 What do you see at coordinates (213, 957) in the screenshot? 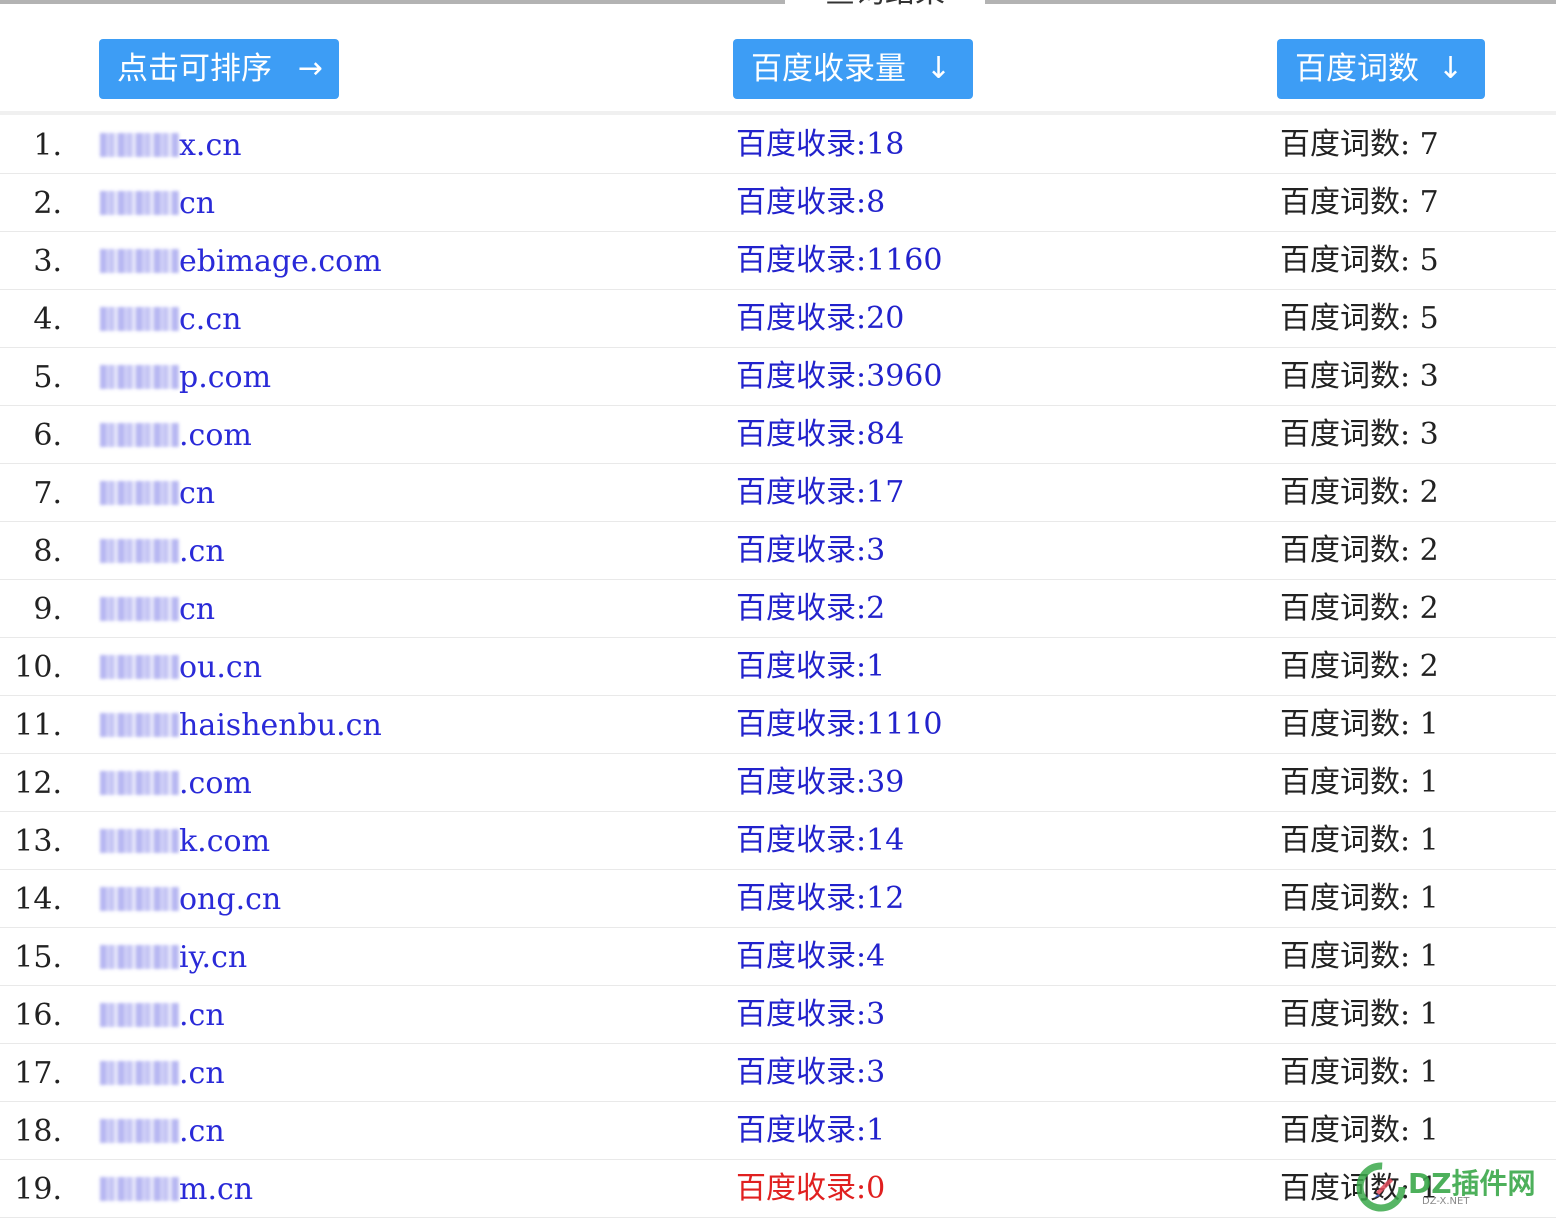
I see `domain-suffix: iy.cn` at bounding box center [213, 957].